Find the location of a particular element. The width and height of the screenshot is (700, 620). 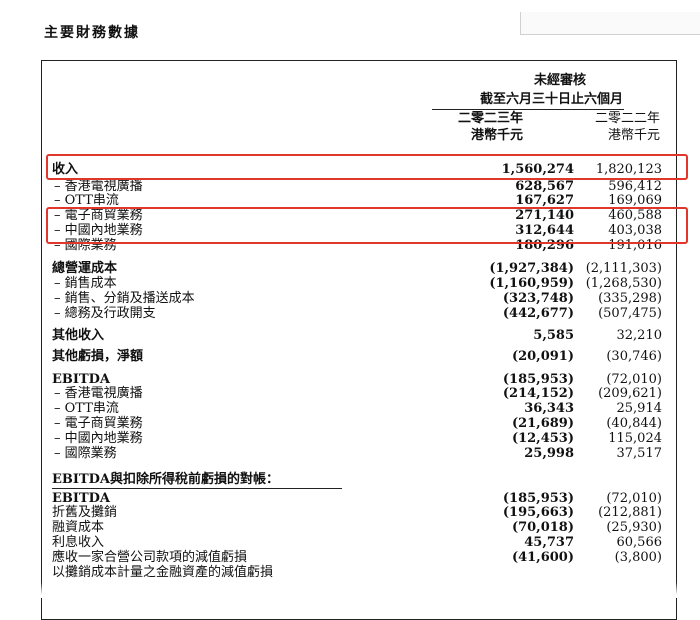

reconciliation-value-2023: (70,018) is located at coordinates (542, 527).